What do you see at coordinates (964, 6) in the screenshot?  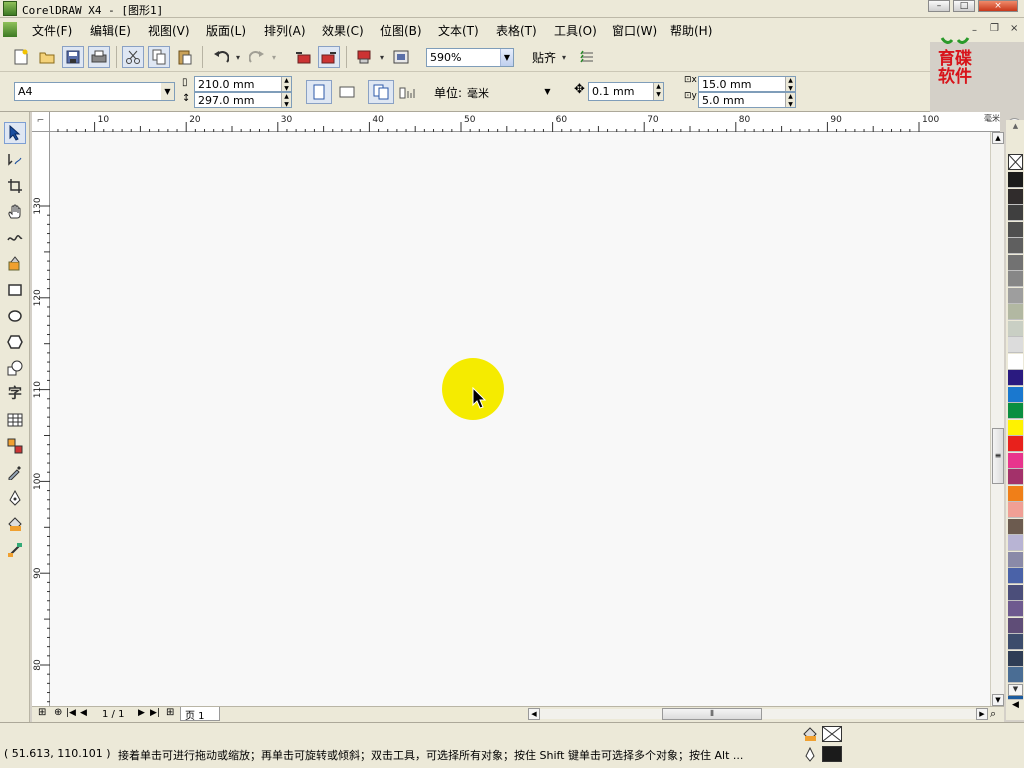 I see `maximize-button: □` at bounding box center [964, 6].